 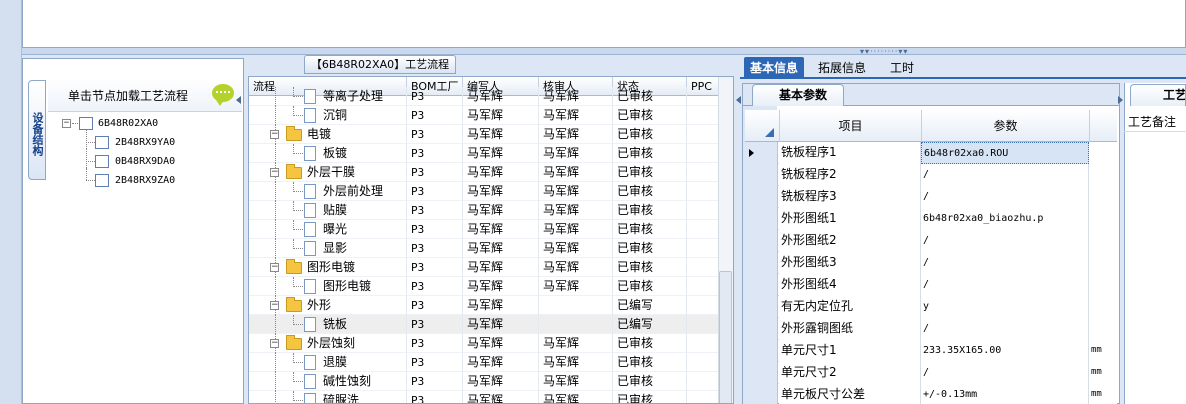 I want to click on param-row: 外形露铜图纸 /, so click(x=931, y=329).